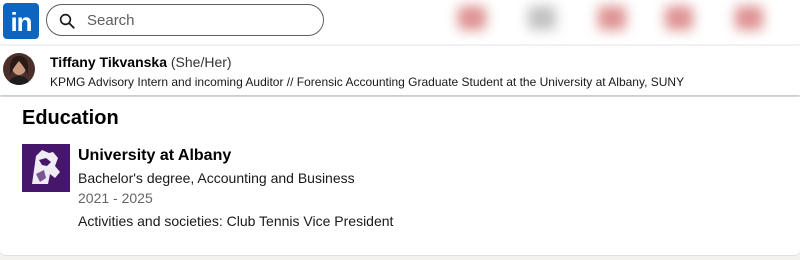 This screenshot has width=800, height=260. Describe the element at coordinates (67, 21) in the screenshot. I see `search-icon` at that location.